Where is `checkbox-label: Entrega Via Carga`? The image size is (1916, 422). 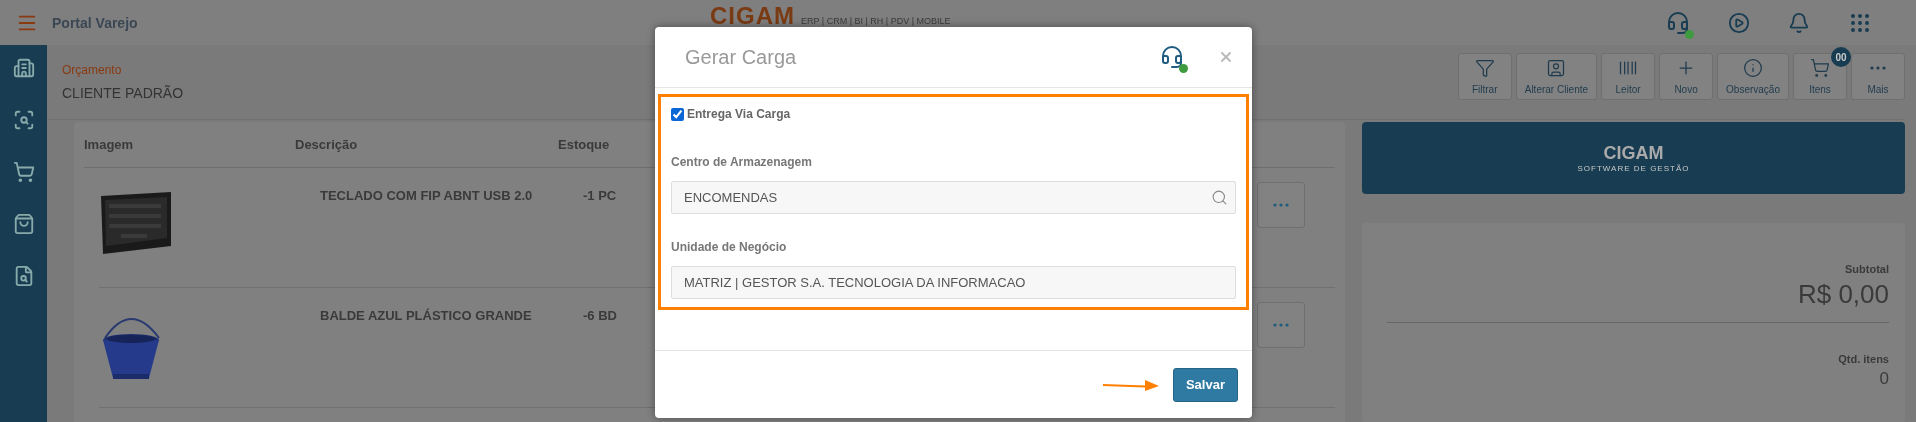
checkbox-label: Entrega Via Carga is located at coordinates (953, 114).